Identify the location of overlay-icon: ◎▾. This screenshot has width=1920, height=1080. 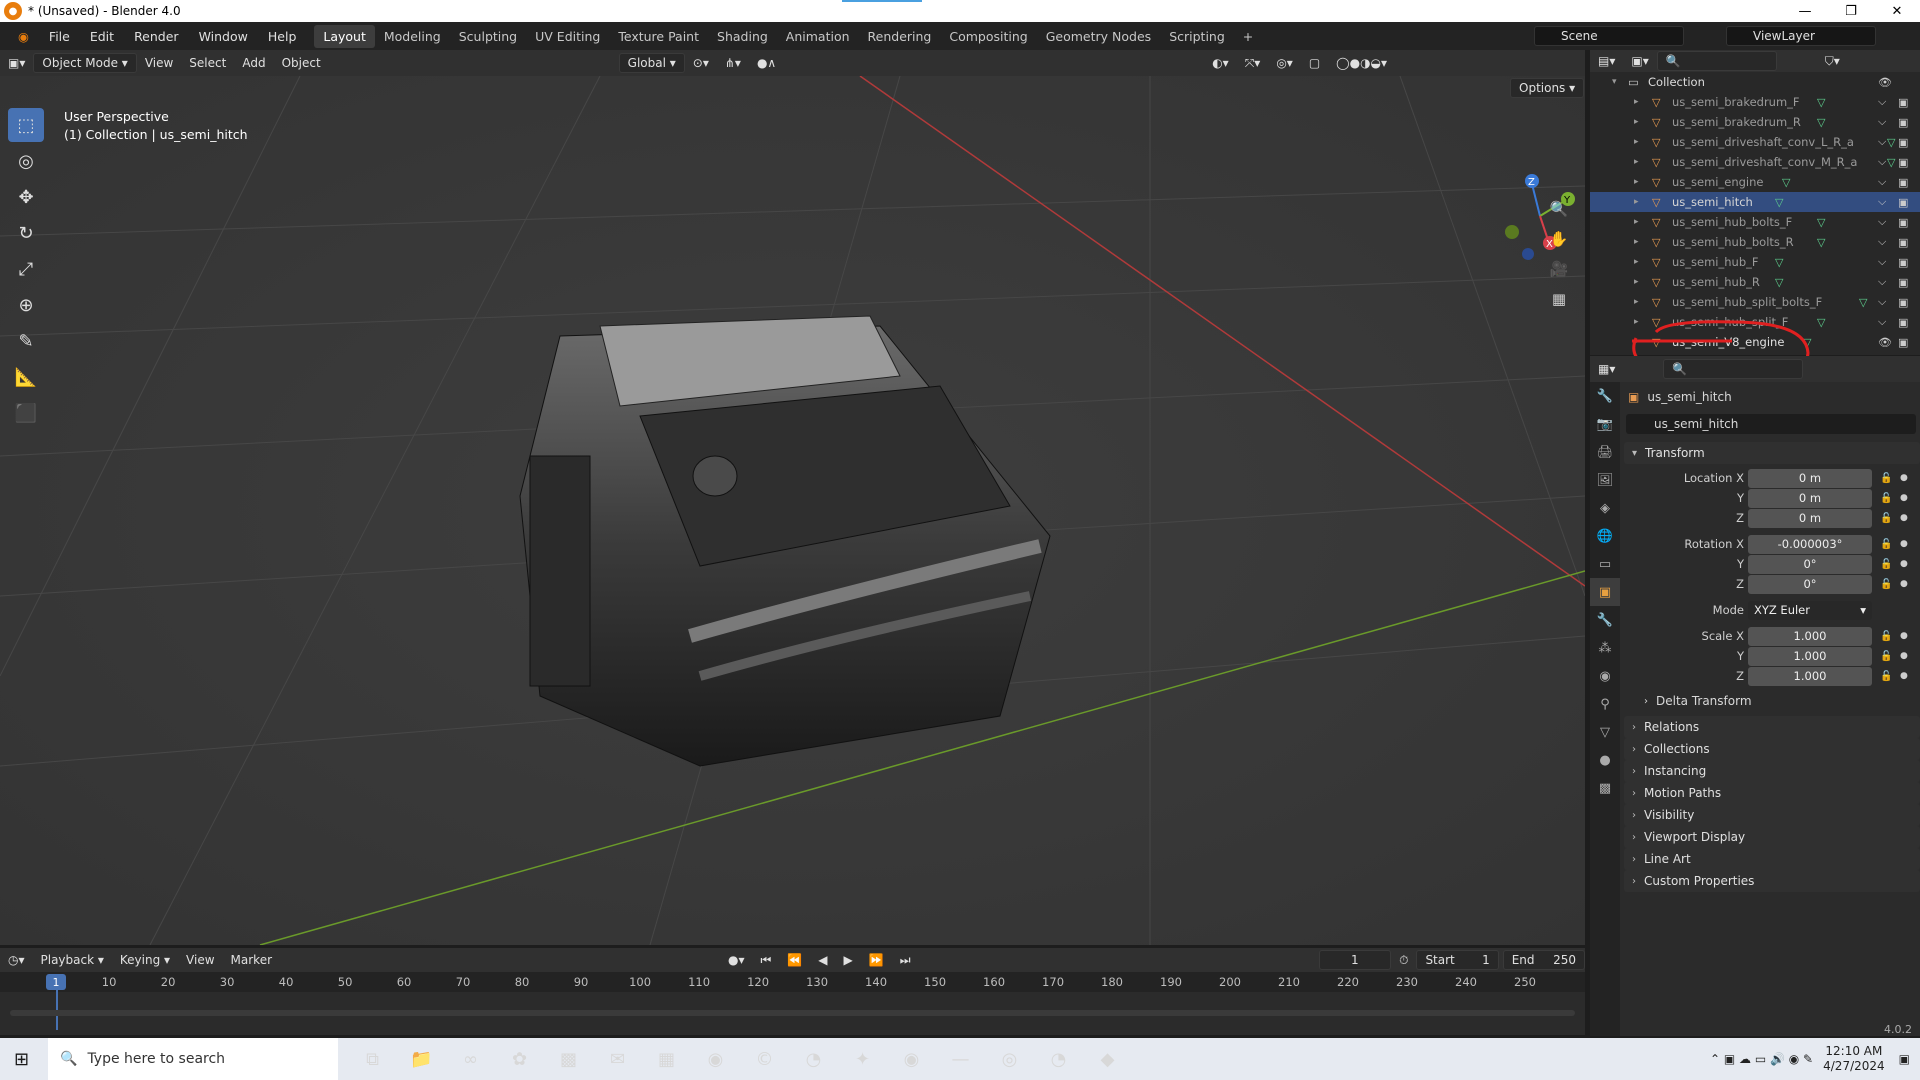
(1284, 63).